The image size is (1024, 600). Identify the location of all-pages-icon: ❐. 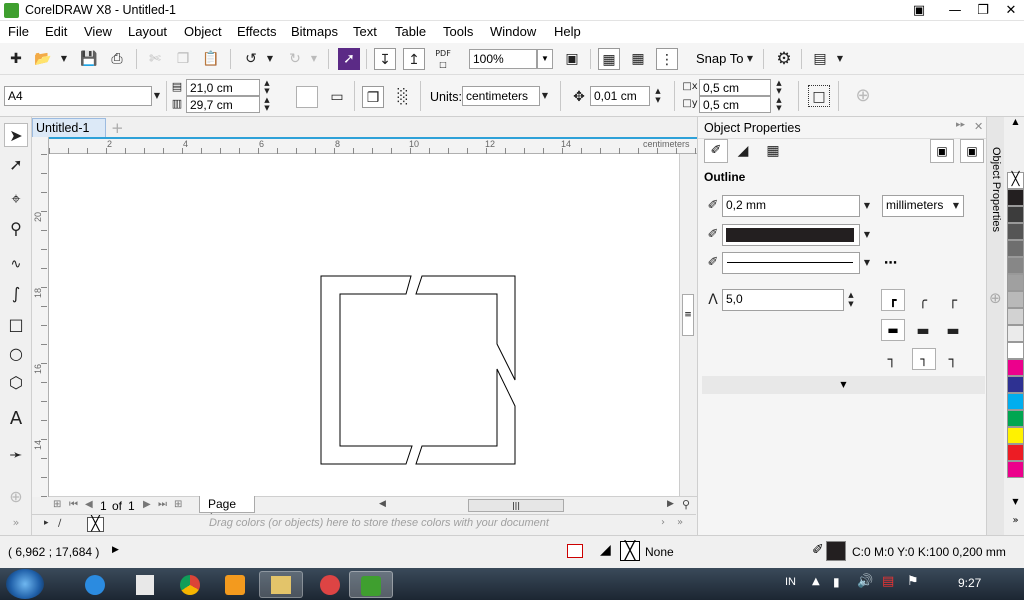
(373, 97).